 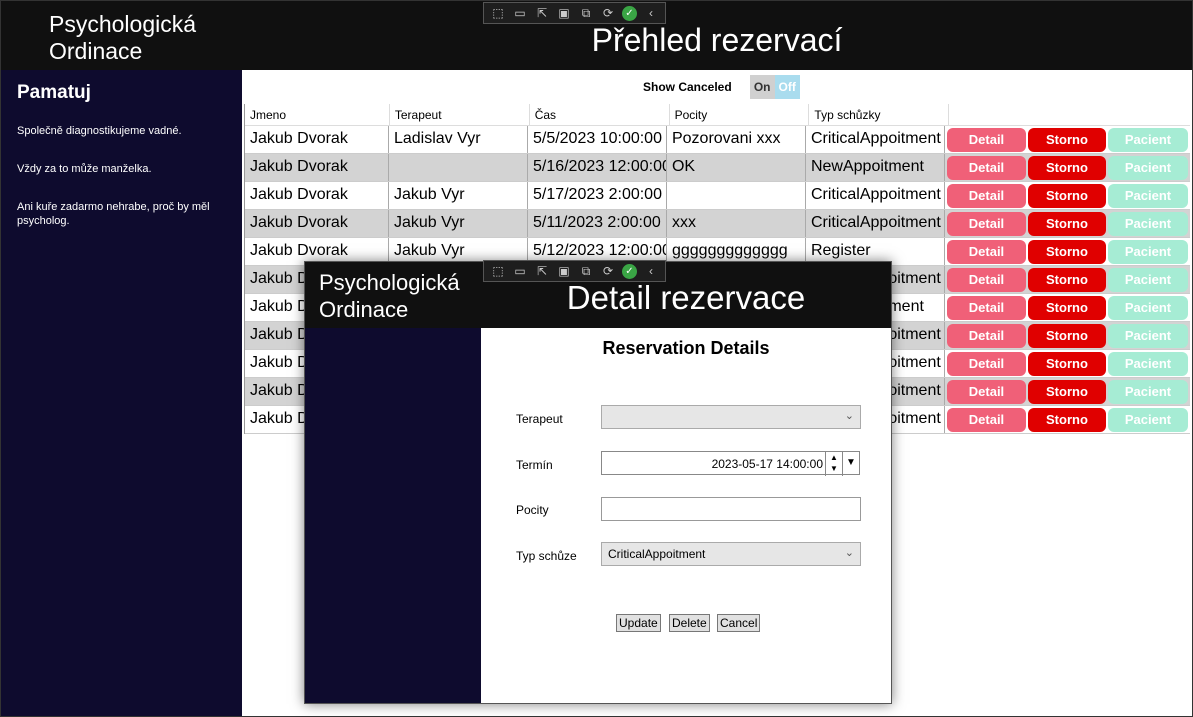 I want to click on update-button: Update, so click(x=638, y=623).